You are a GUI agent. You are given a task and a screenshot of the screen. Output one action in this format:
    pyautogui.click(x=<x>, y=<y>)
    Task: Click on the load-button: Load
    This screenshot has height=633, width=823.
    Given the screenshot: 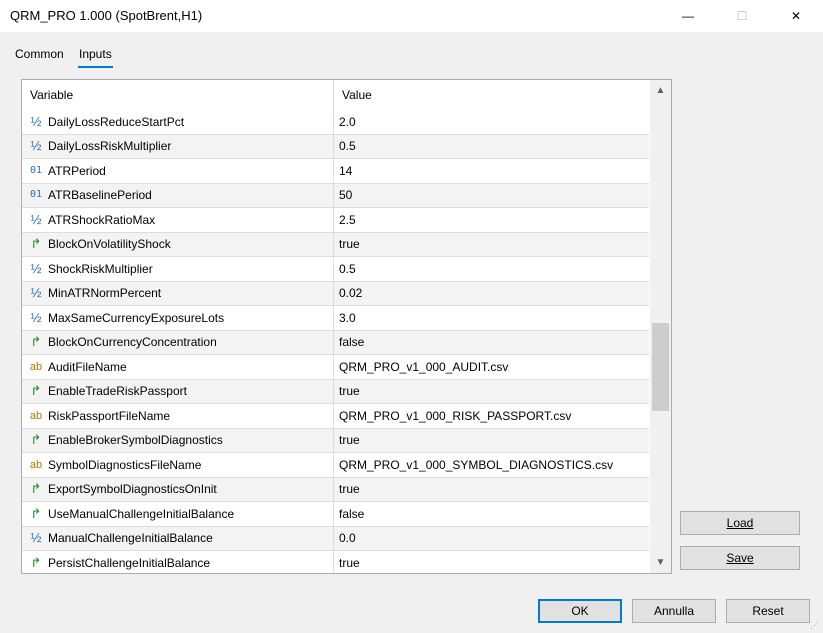 What is the action you would take?
    pyautogui.click(x=740, y=523)
    